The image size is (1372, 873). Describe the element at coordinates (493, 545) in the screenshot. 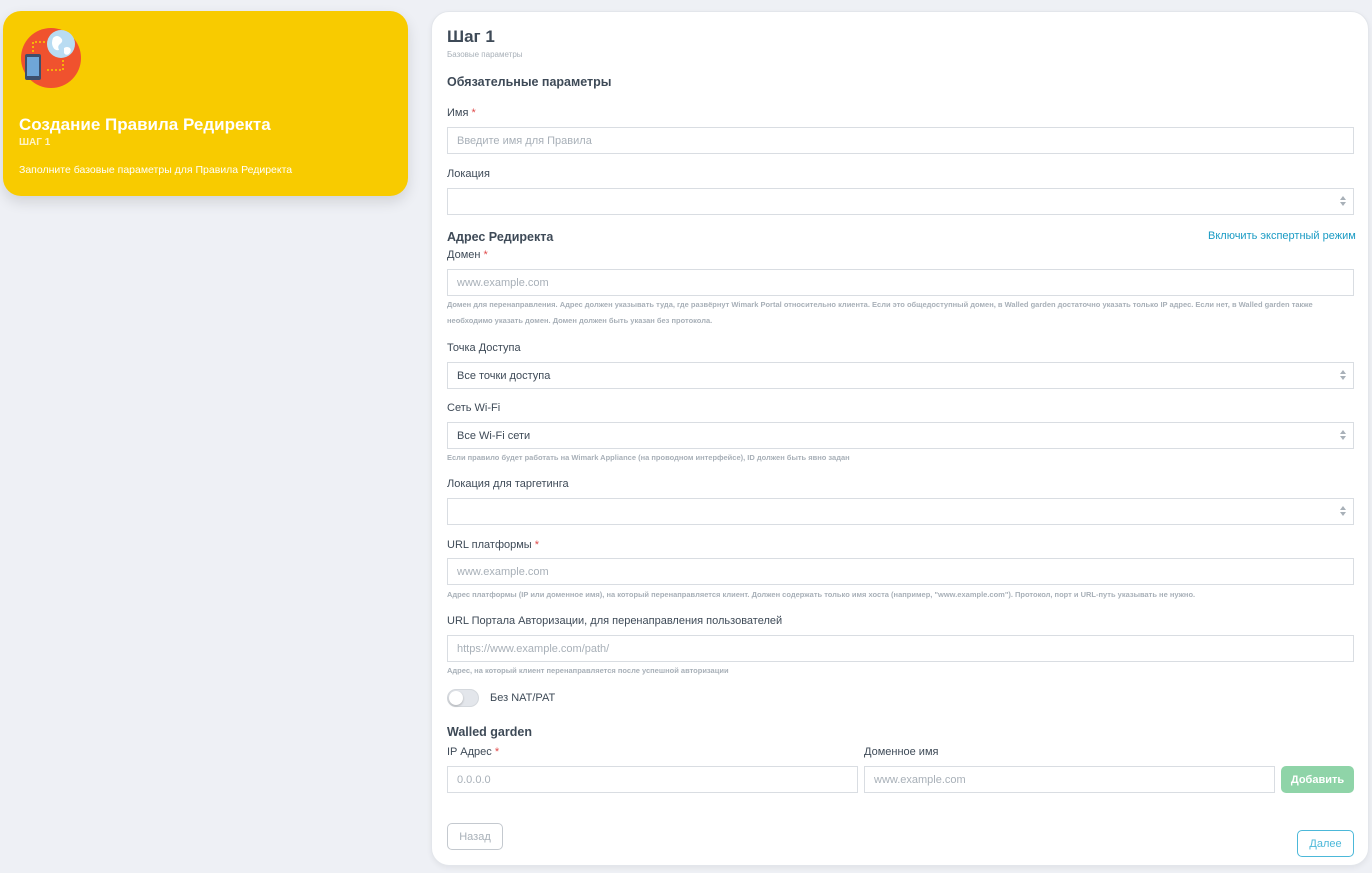

I see `platform-url-label: URL платформы *` at that location.